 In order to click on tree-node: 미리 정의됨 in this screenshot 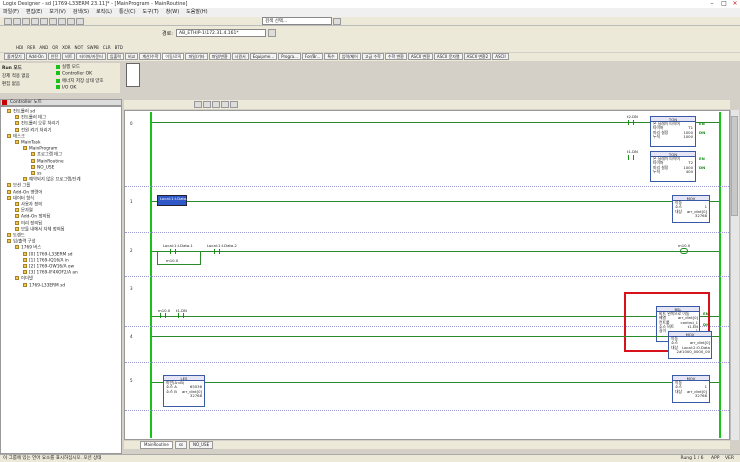, I will do `click(28, 223)`.